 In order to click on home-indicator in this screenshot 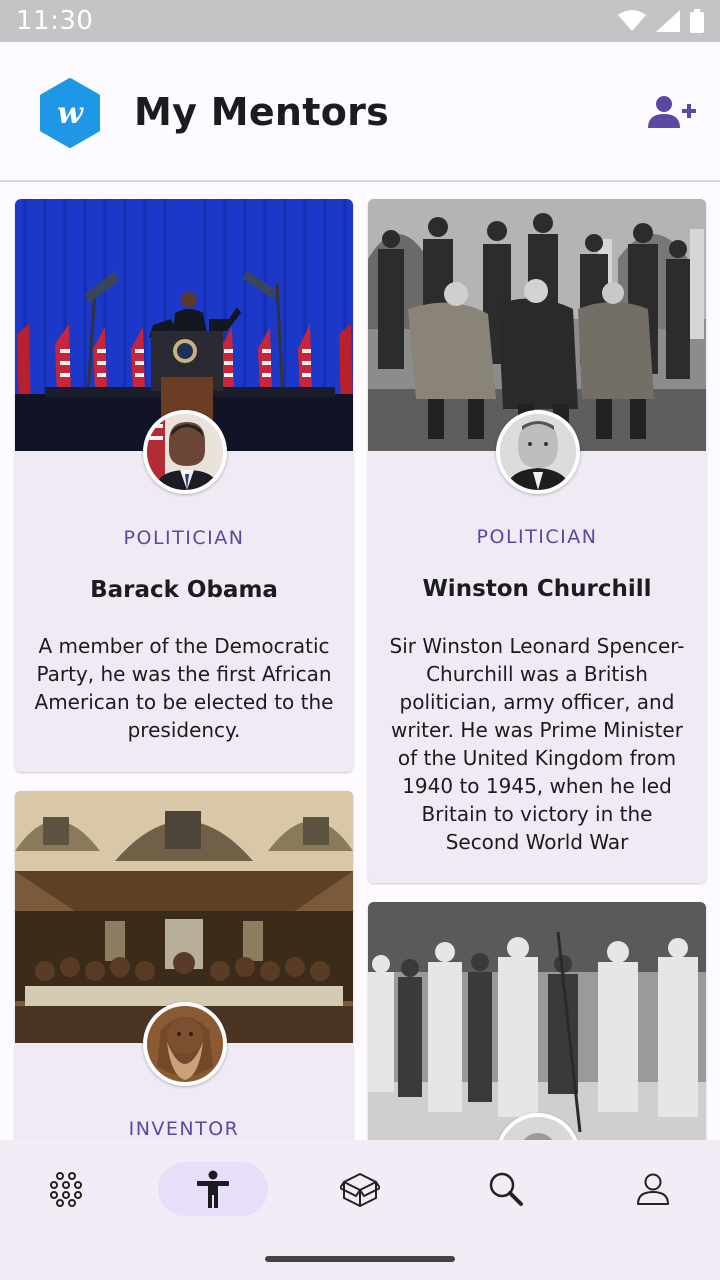, I will do `click(360, 1259)`.